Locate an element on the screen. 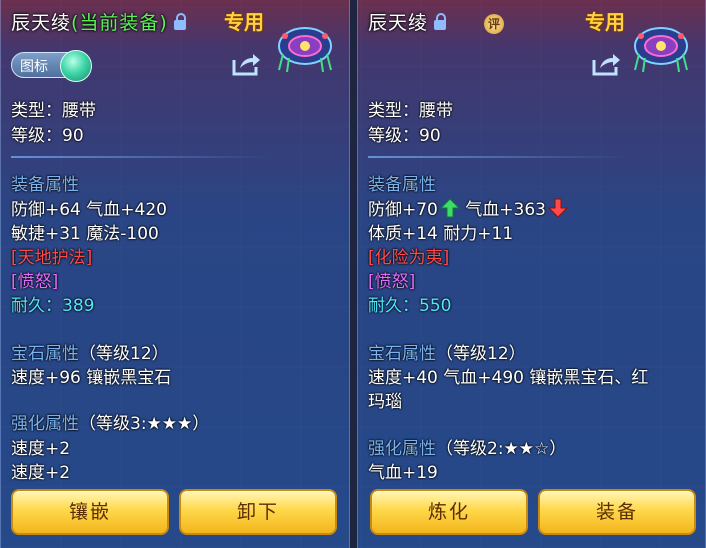 The height and width of the screenshot is (548, 706). equip-button: 装备 is located at coordinates (617, 512).